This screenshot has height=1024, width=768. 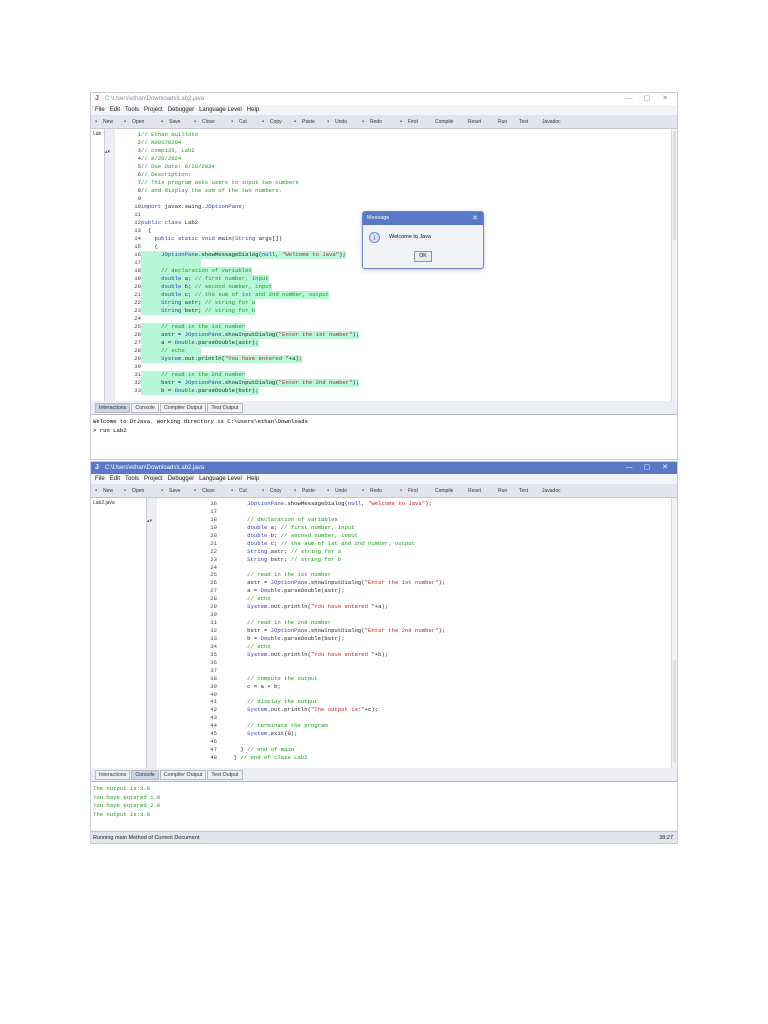 What do you see at coordinates (137, 366) in the screenshot?
I see `line-number: 30` at bounding box center [137, 366].